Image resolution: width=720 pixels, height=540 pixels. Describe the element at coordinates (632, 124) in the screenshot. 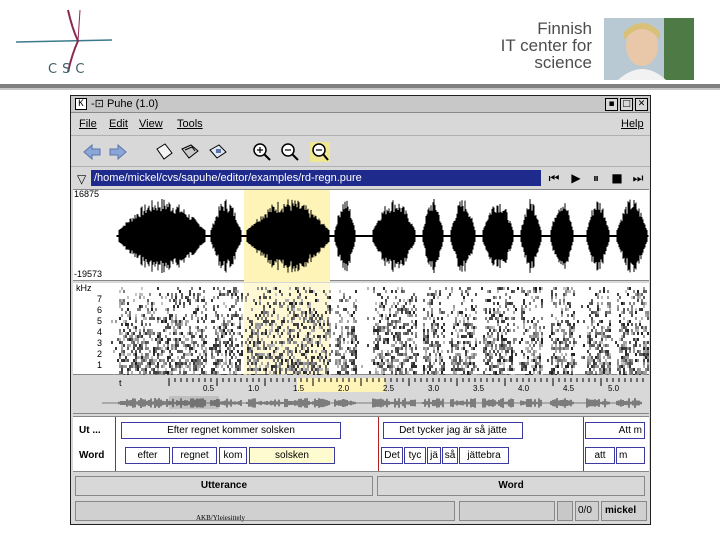

I see `menu-help: Help` at that location.